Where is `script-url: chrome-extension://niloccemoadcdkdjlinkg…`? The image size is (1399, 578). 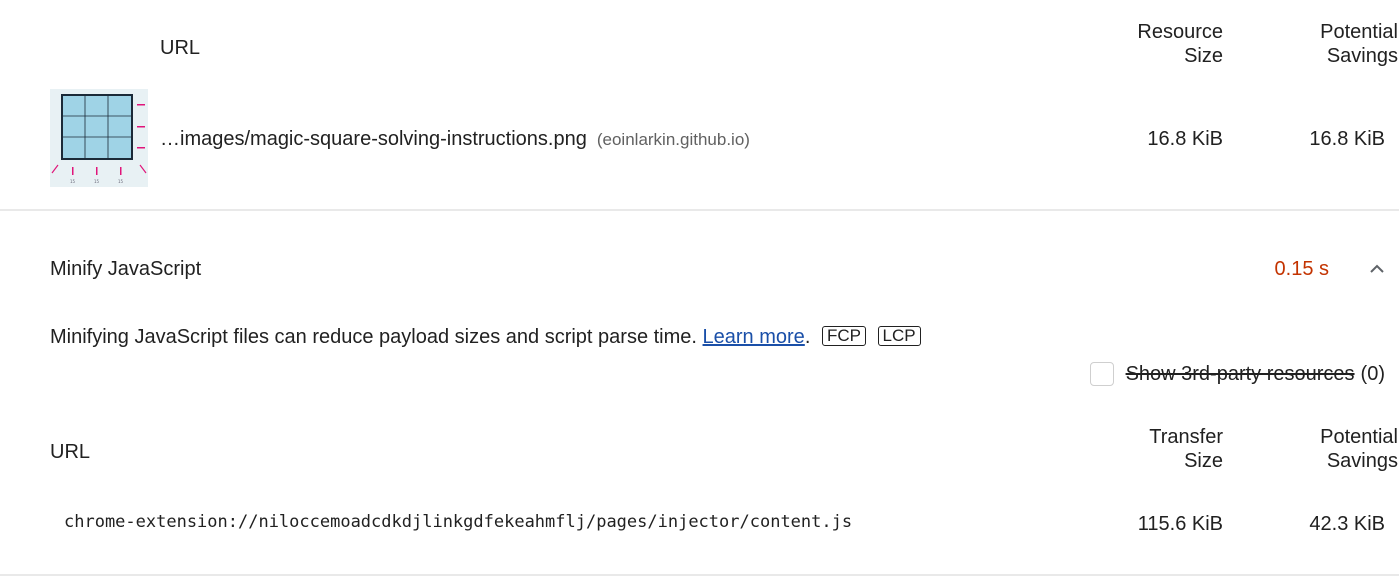 script-url: chrome-extension://niloccemoadcdkdjlinkg… is located at coordinates (458, 522).